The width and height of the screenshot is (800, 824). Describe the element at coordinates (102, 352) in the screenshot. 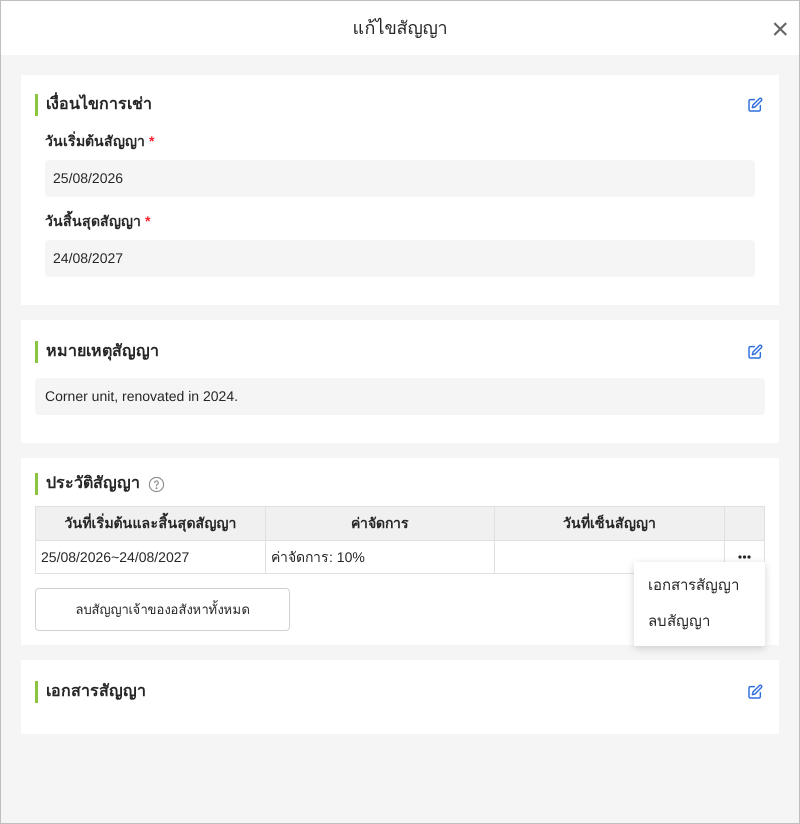

I see `section-title: หมายเหตุสัญญา` at that location.